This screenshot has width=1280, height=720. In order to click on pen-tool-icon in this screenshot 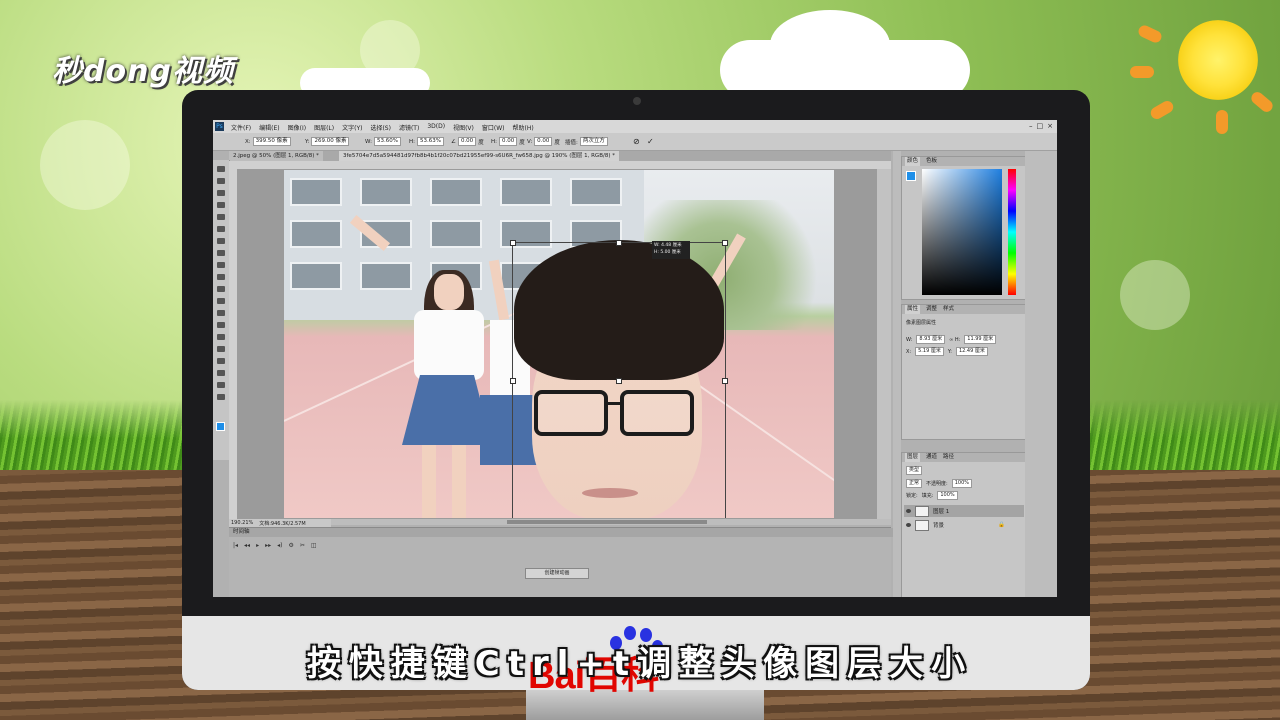, I will do `click(221, 337)`.